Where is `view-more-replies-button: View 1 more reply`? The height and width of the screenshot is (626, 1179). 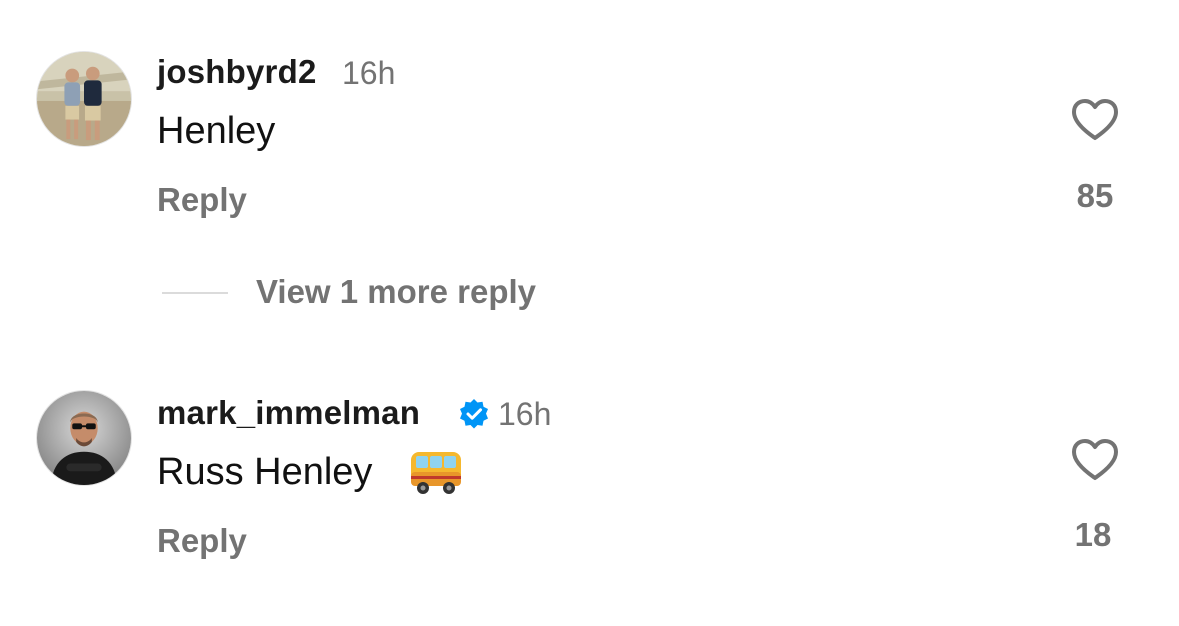 view-more-replies-button: View 1 more reply is located at coordinates (396, 292).